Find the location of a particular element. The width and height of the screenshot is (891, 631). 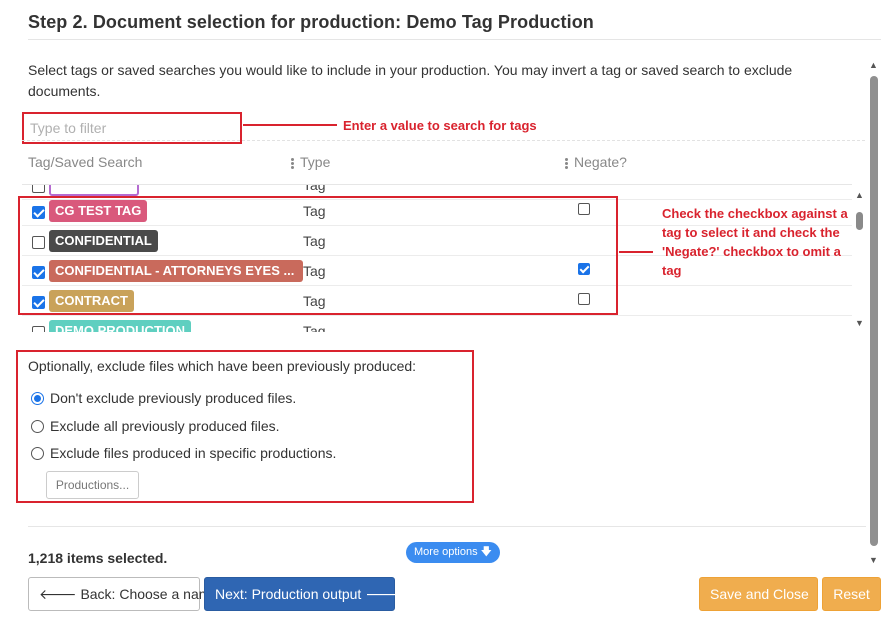

column-header-type: Type is located at coordinates (310, 162).